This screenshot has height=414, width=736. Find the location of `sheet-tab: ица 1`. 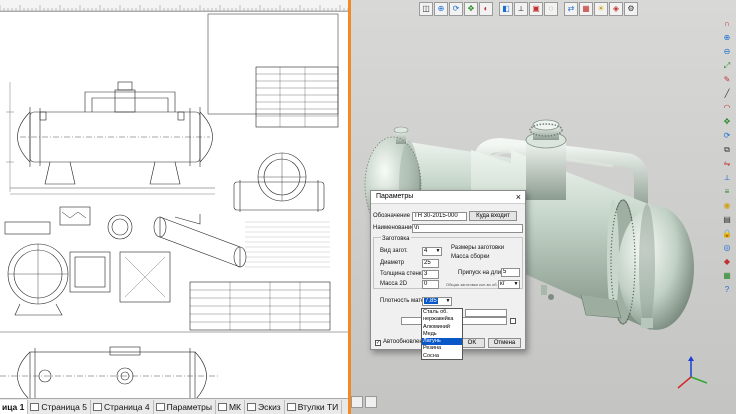

sheet-tab: ица 1 is located at coordinates (14, 406).